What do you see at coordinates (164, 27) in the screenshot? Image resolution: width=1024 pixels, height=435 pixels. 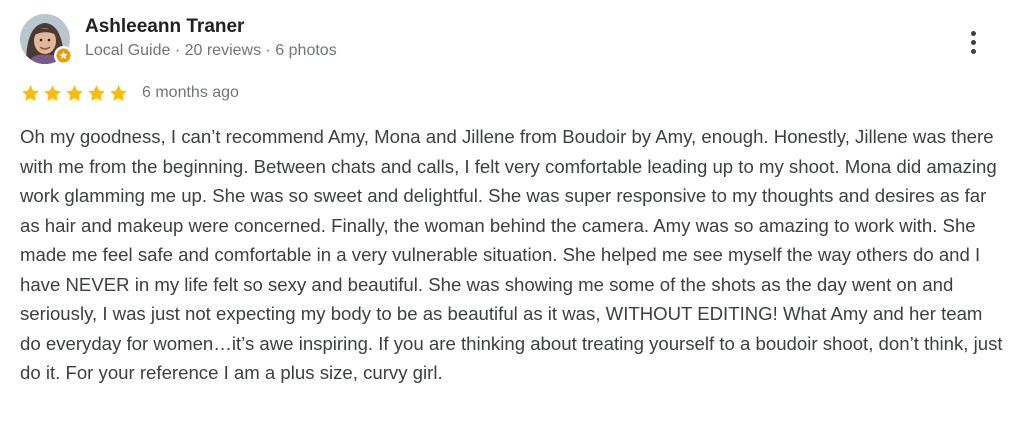 I see `reviewer-name: Ashleeann Traner` at bounding box center [164, 27].